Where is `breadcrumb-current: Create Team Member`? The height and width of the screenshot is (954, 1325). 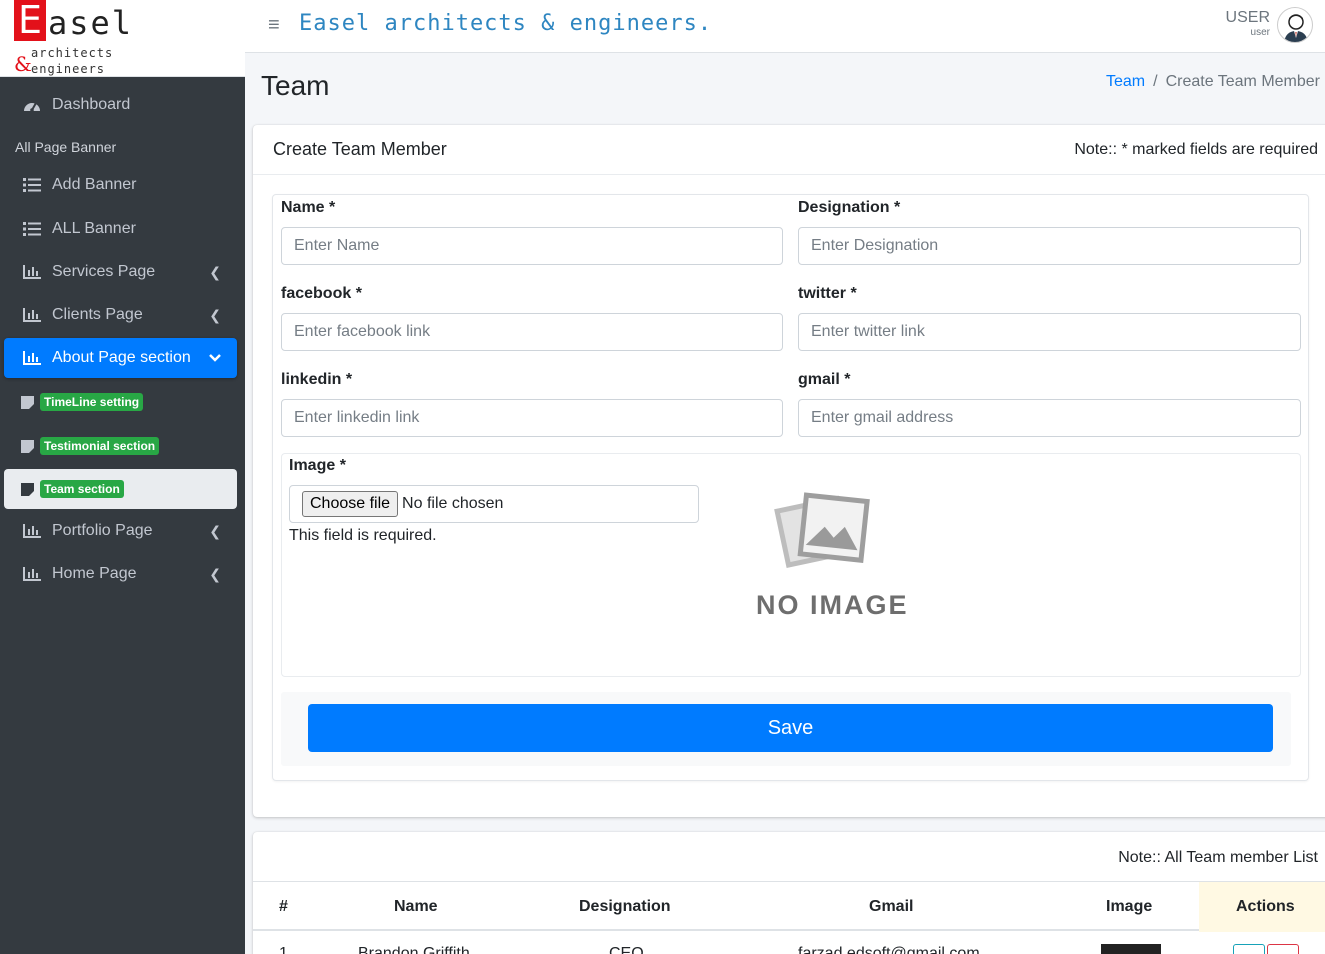 breadcrumb-current: Create Team Member is located at coordinates (1242, 81).